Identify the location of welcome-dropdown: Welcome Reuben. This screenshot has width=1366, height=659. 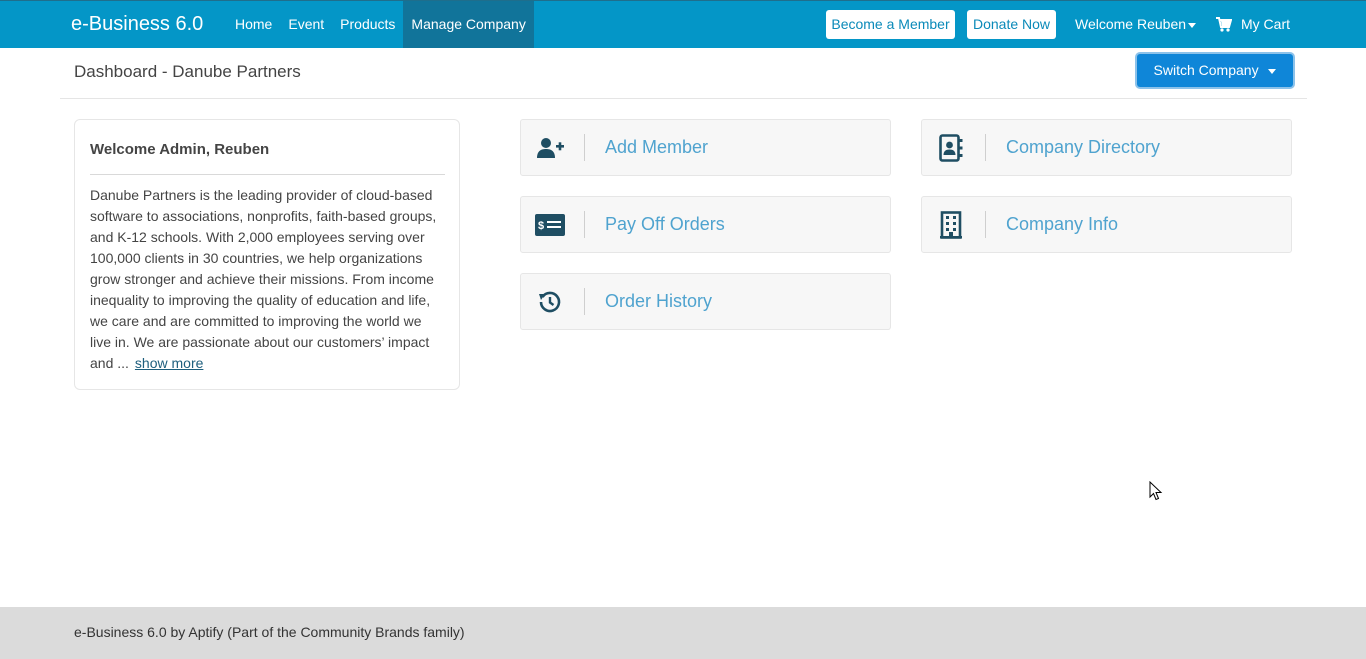
(1136, 24).